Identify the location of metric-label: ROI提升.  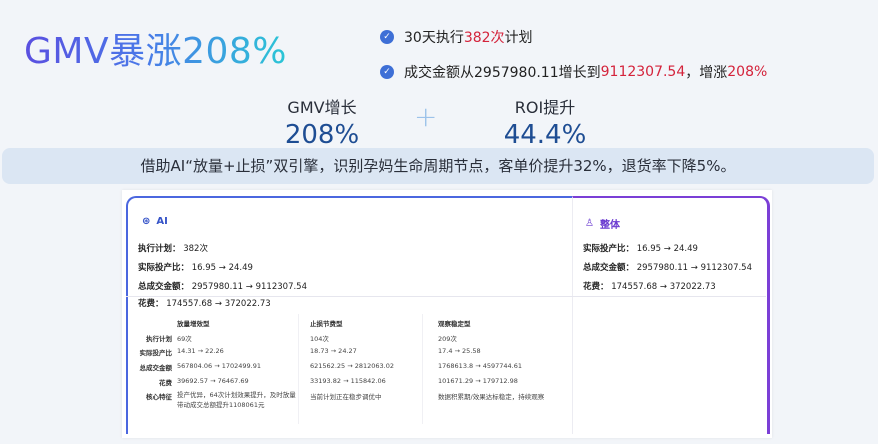
(545, 107).